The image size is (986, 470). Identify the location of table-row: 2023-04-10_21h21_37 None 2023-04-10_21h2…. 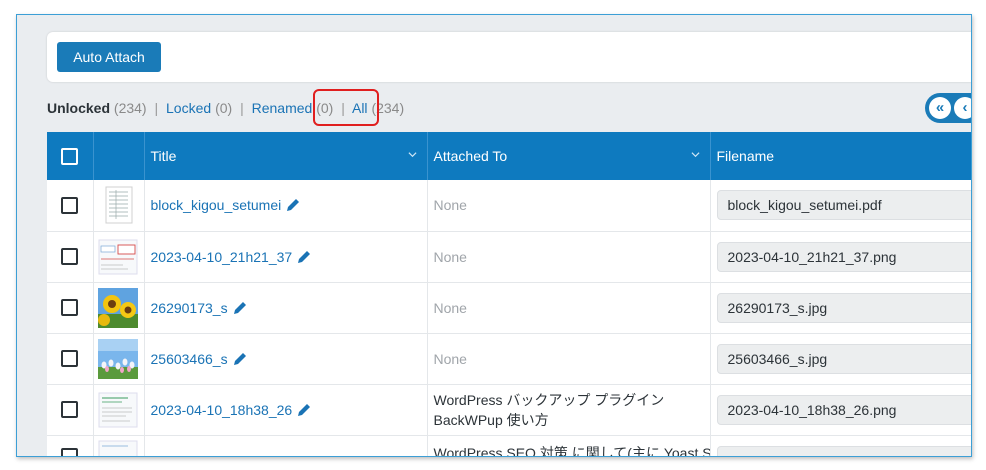
(509, 257).